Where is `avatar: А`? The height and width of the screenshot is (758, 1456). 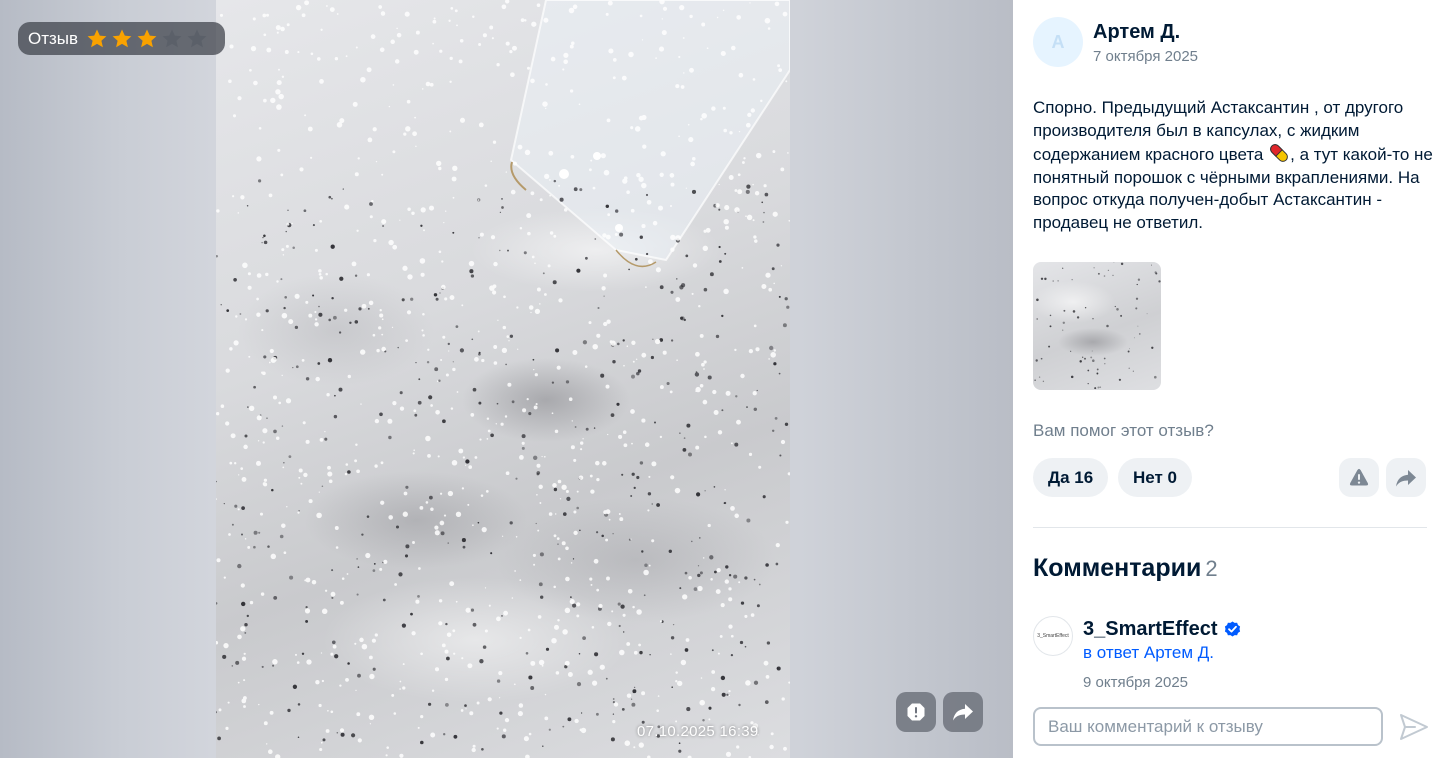
avatar: А is located at coordinates (1058, 42).